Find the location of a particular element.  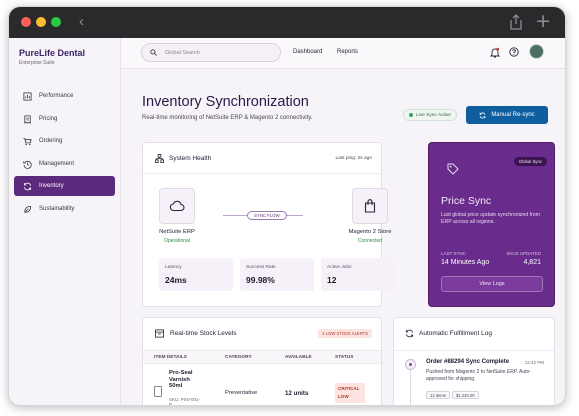

event-chip: $1,240.00 is located at coordinates (465, 395).